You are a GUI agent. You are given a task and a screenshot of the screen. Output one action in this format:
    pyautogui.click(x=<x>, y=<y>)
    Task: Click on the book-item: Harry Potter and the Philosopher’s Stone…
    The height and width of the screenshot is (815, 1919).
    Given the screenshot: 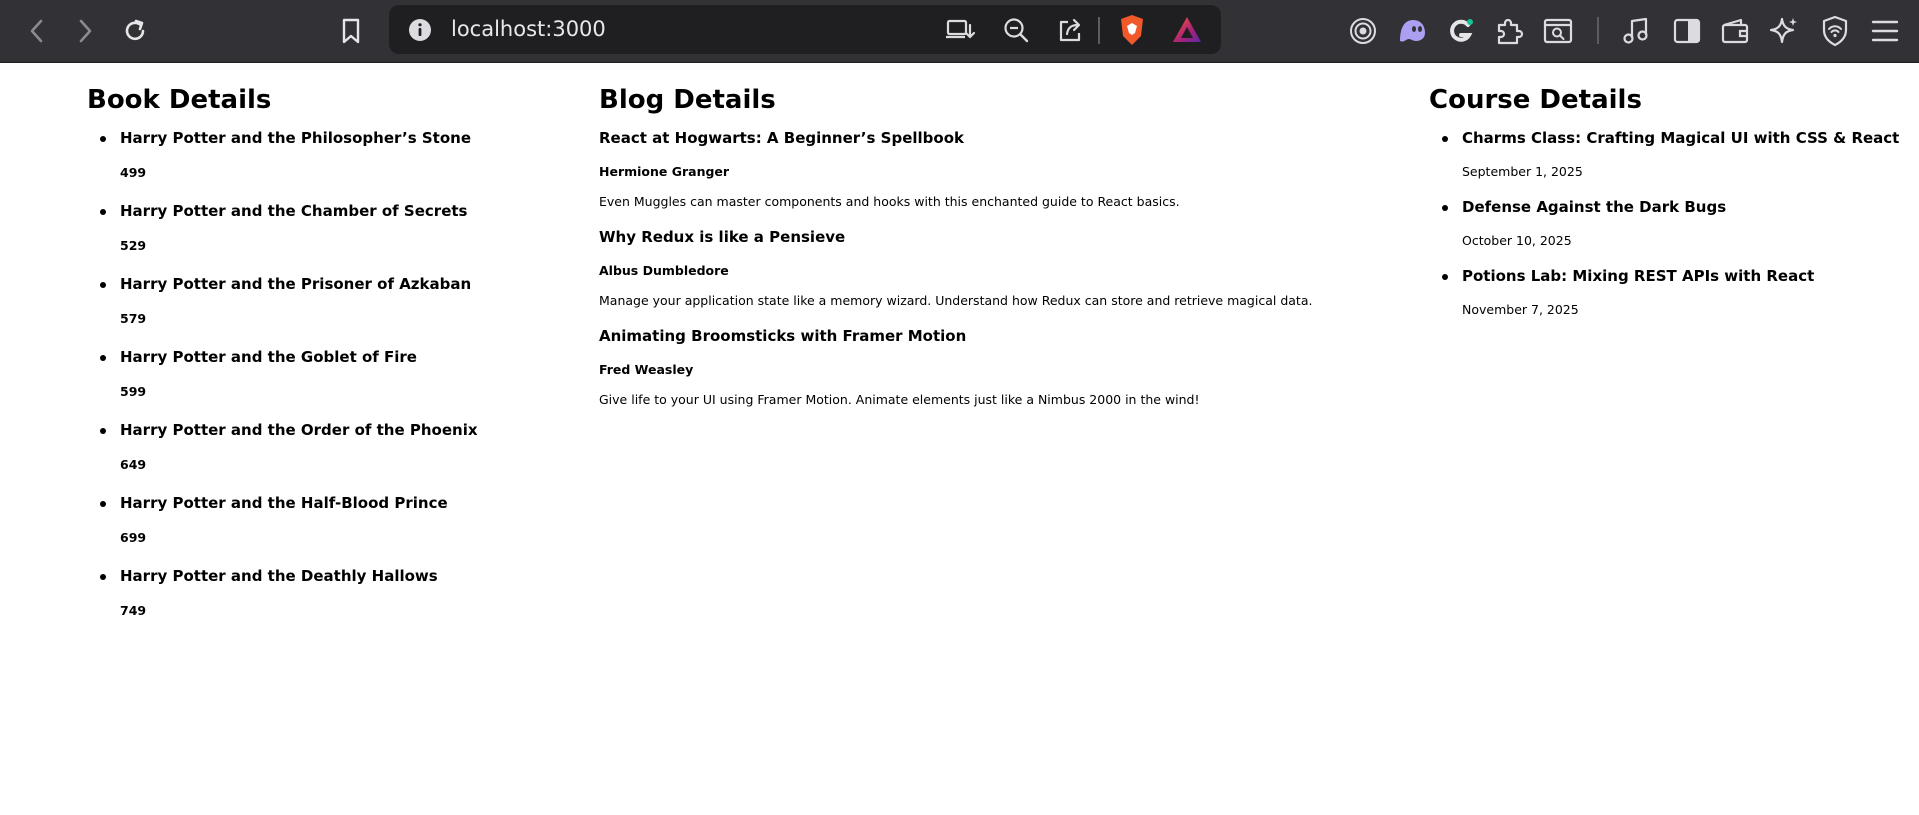 What is the action you would take?
    pyautogui.click(x=282, y=164)
    